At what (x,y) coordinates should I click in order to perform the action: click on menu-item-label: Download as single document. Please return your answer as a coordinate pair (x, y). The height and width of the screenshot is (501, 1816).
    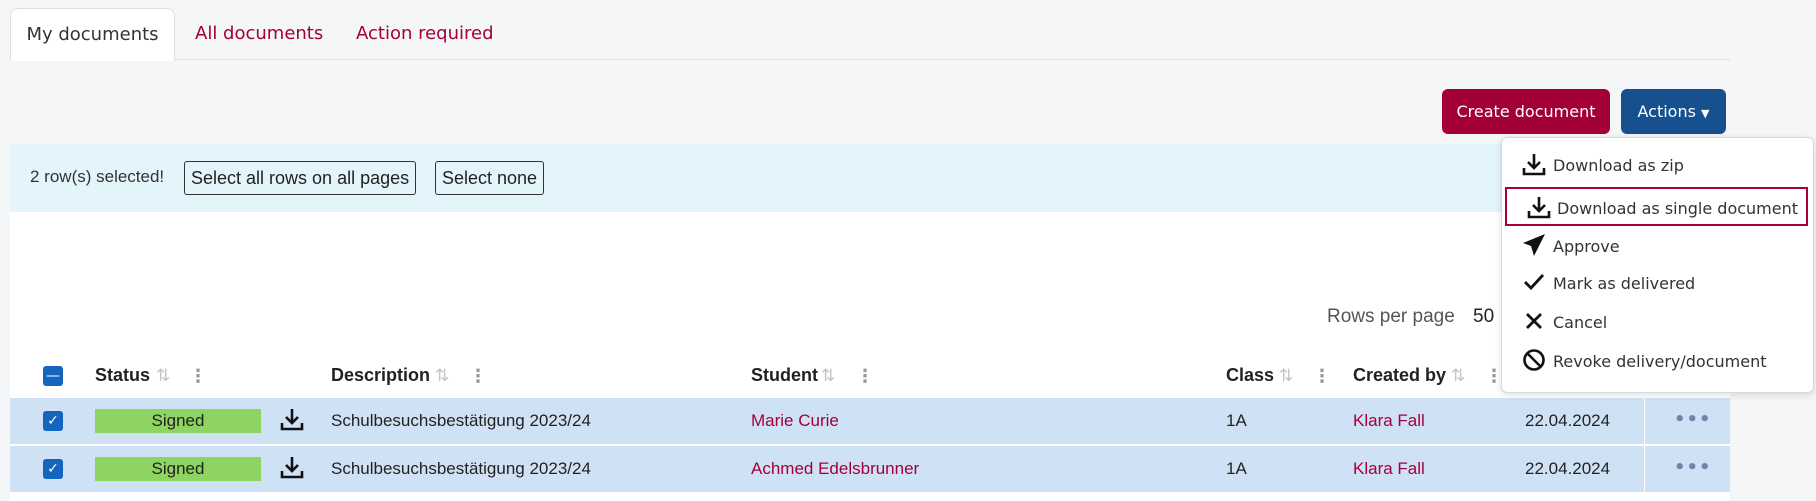
    Looking at the image, I should click on (1678, 208).